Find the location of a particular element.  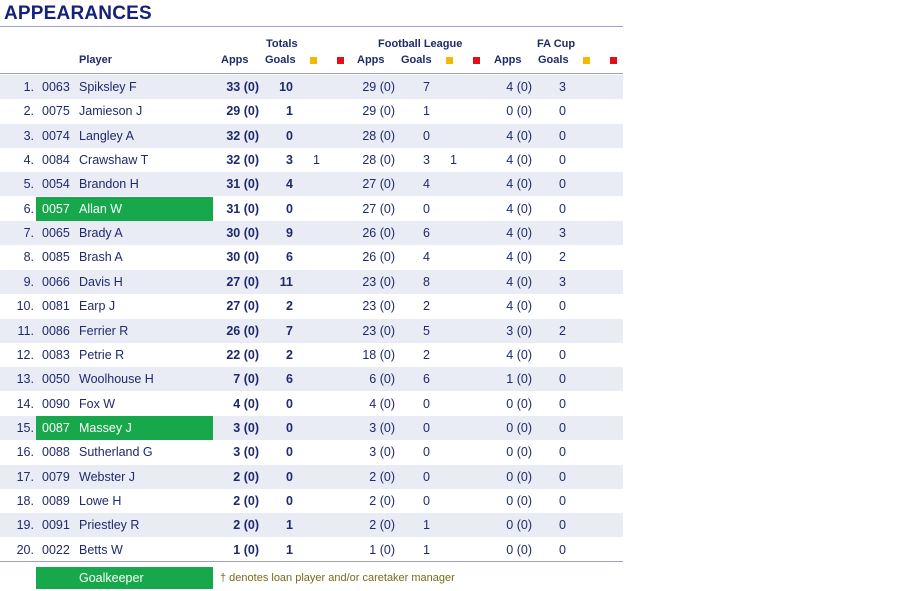

totals-goals: 10 is located at coordinates (286, 87).